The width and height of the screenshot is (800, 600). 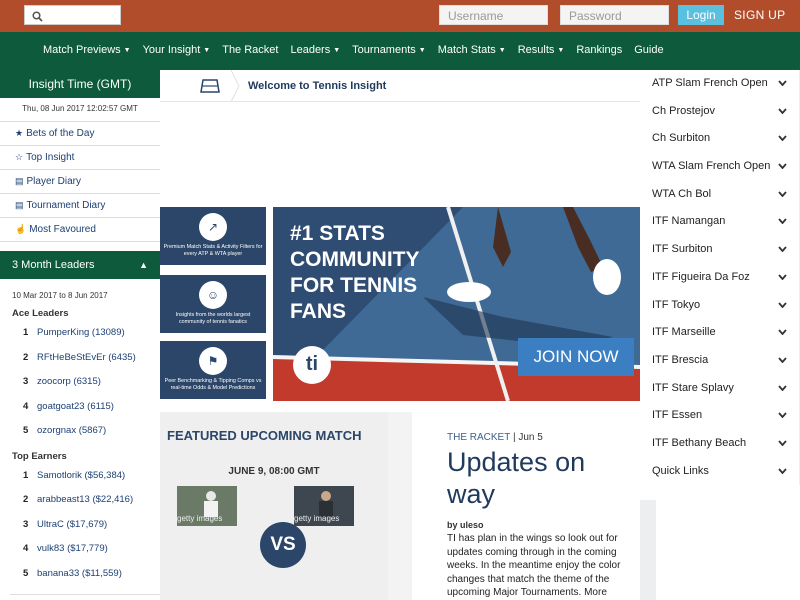 What do you see at coordinates (53, 181) in the screenshot?
I see `sidebar-item-label: Player Diary` at bounding box center [53, 181].